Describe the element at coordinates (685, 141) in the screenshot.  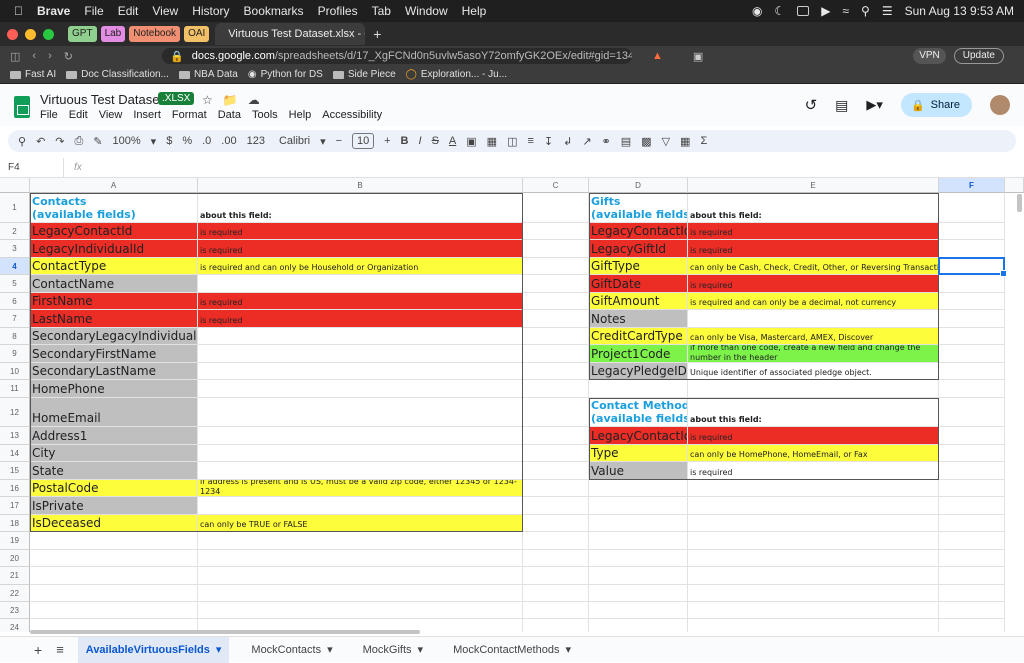
I see `filter-views-icon: ▦` at that location.